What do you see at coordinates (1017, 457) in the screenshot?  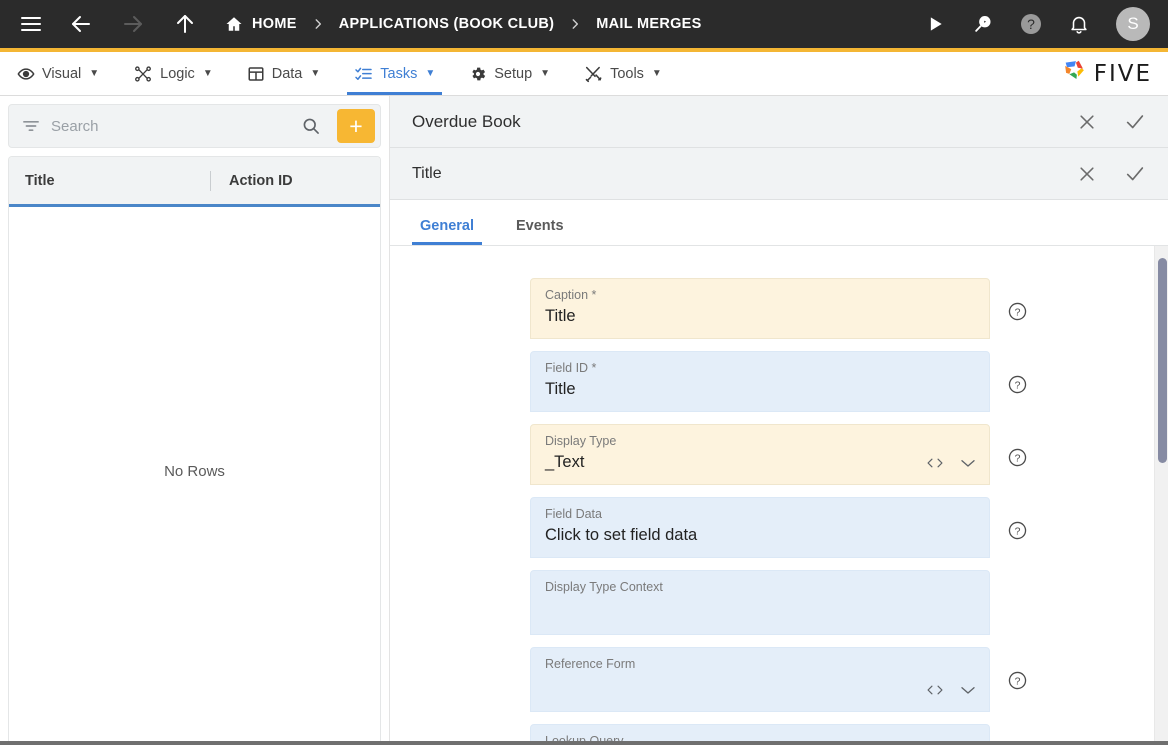 I see `display-type-help-icon: ?` at bounding box center [1017, 457].